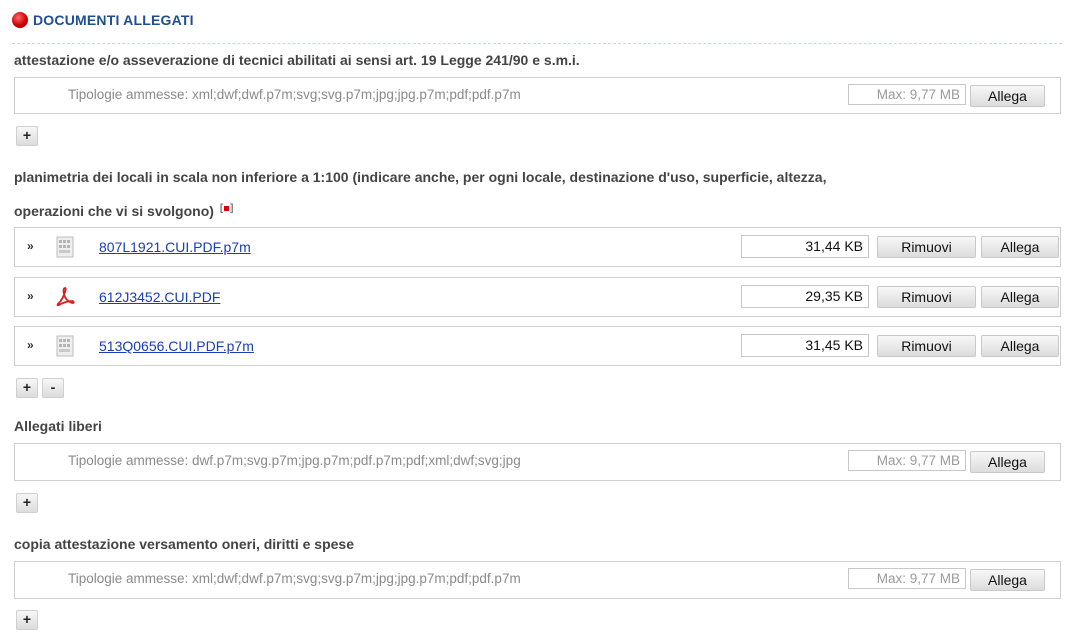 The width and height of the screenshot is (1075, 638). I want to click on pdf-icon, so click(65, 297).